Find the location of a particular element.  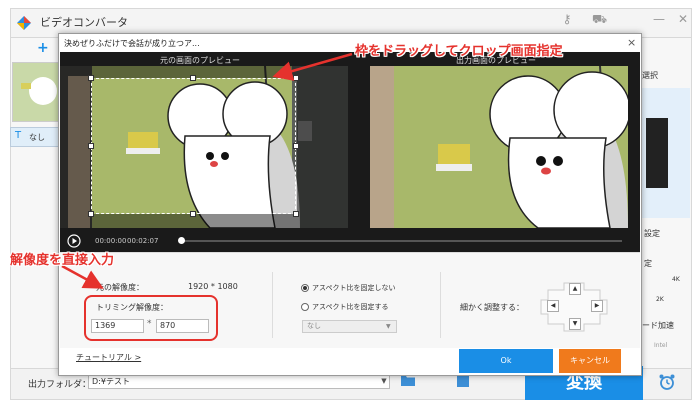

subtitle-none-button: T なし is located at coordinates (37, 137).